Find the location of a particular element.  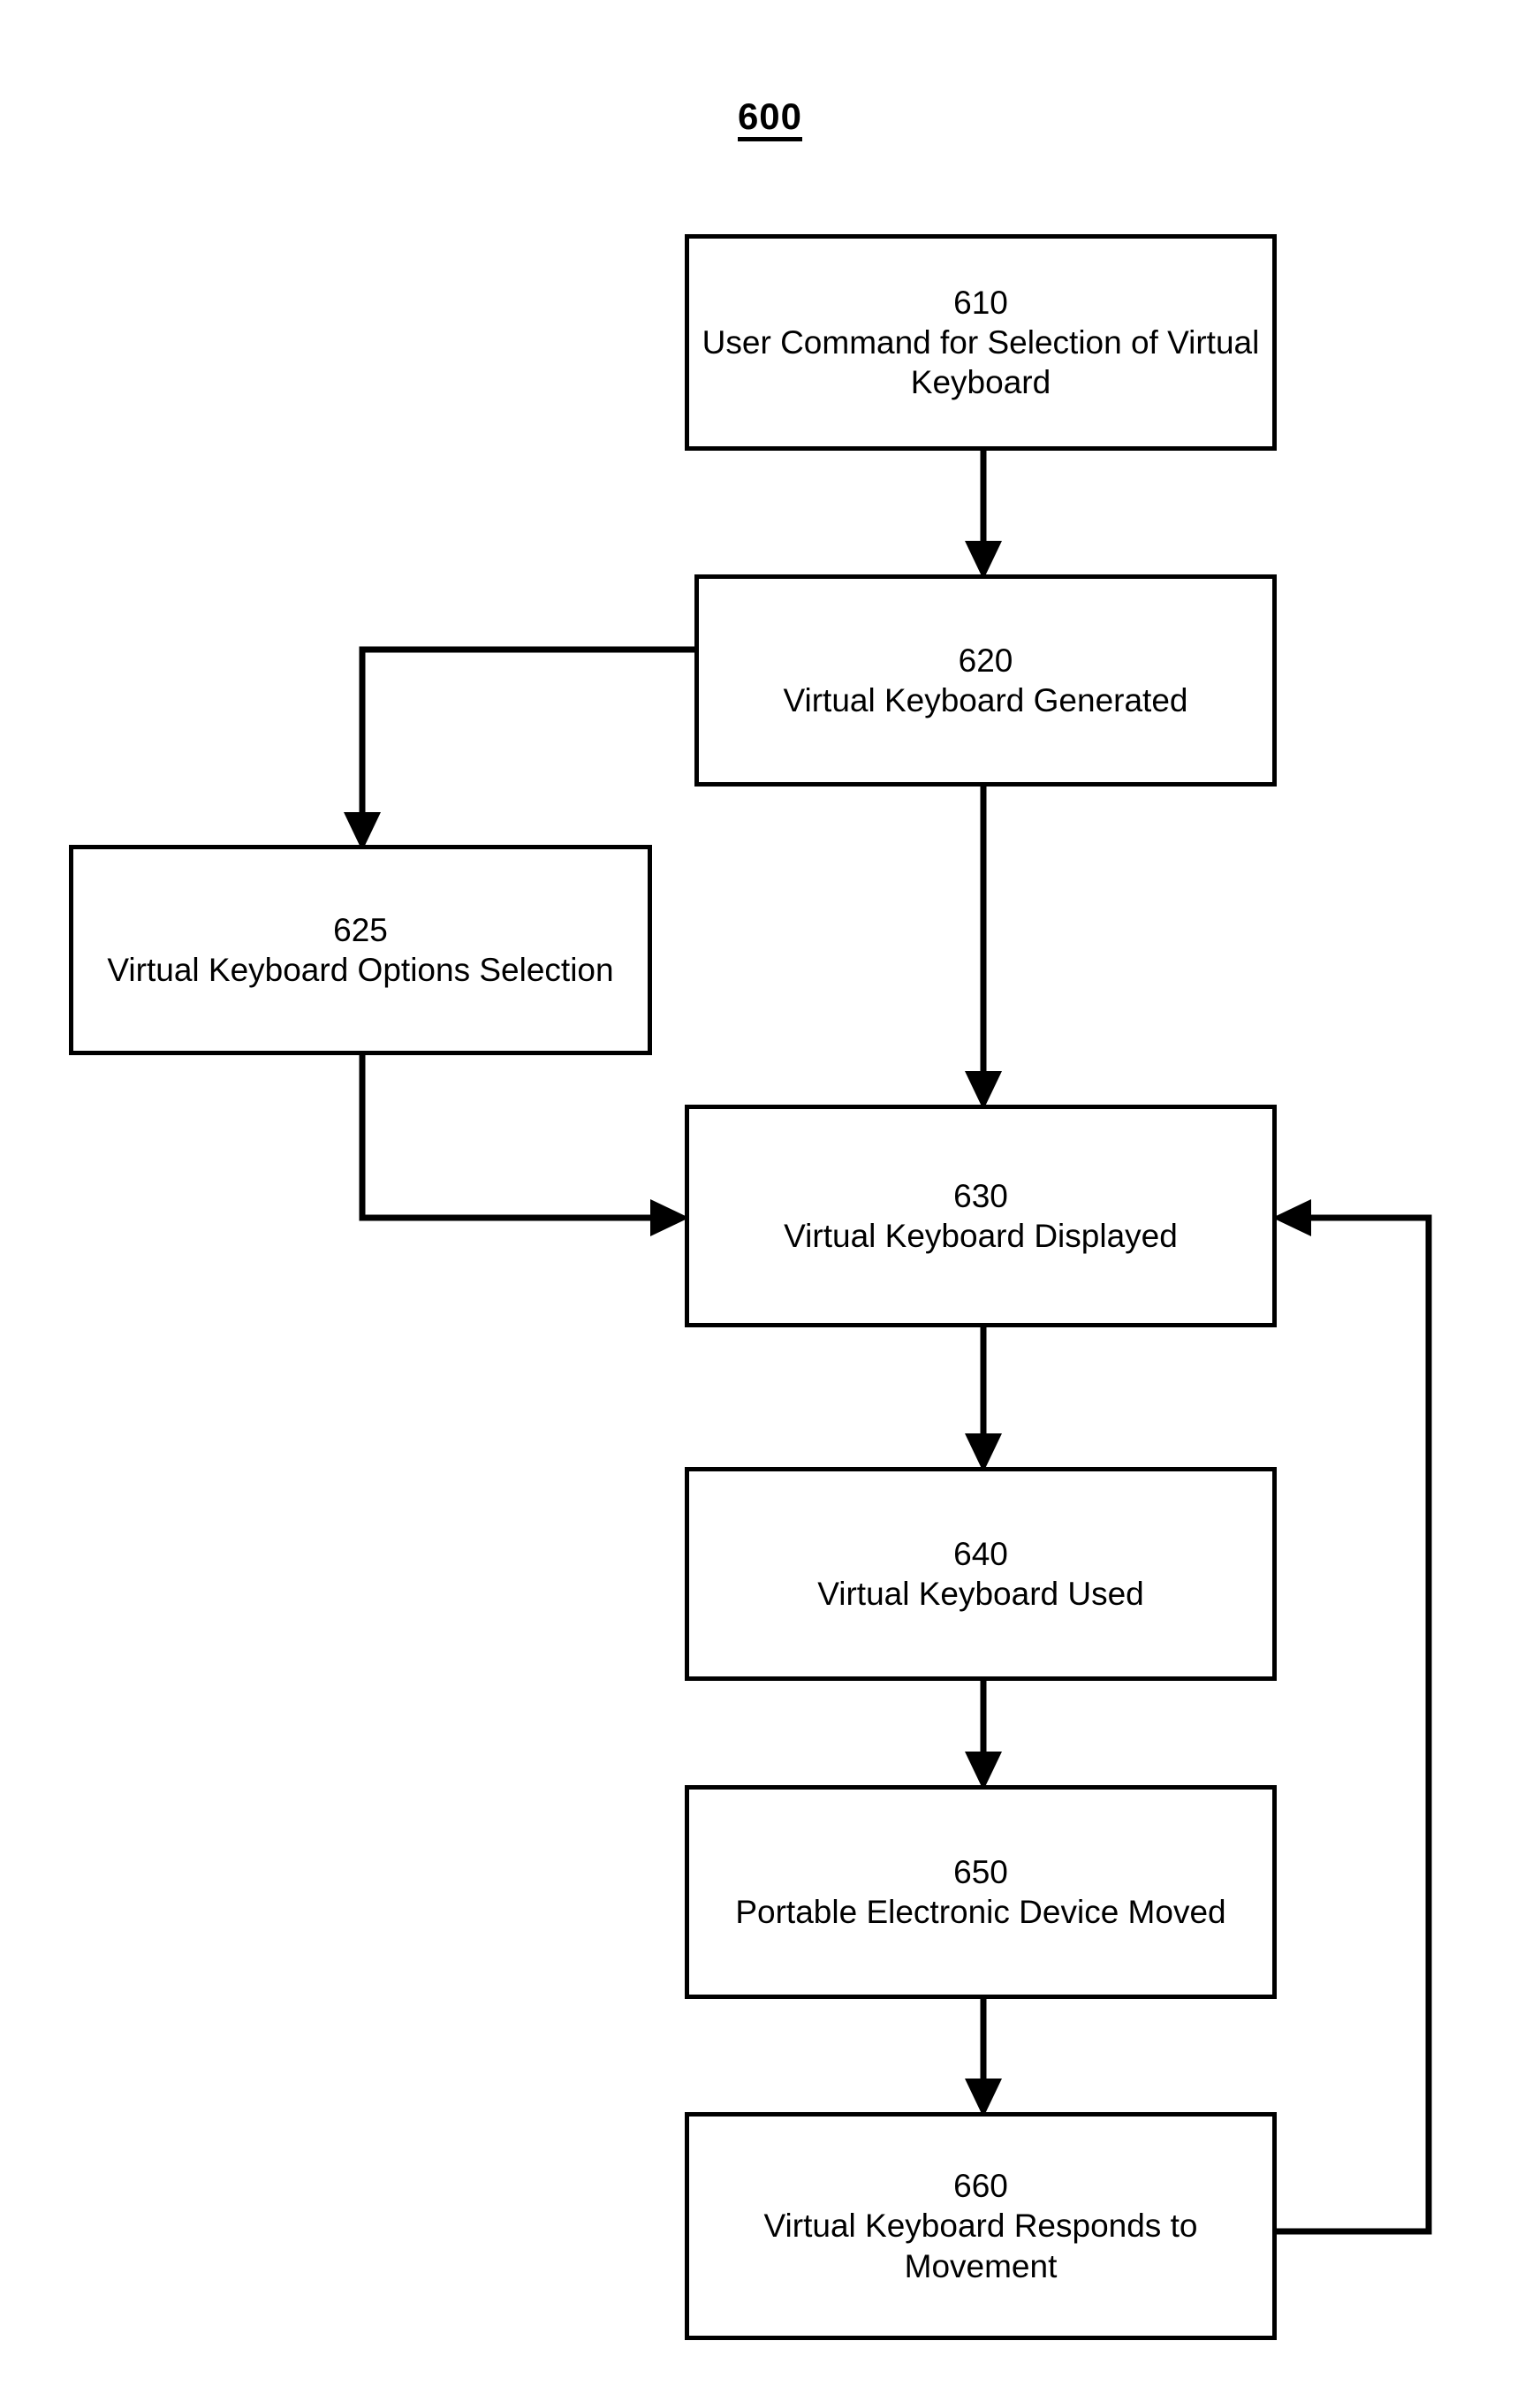

node-625: 625 Virtual Keyboard Options Selection is located at coordinates (360, 950).